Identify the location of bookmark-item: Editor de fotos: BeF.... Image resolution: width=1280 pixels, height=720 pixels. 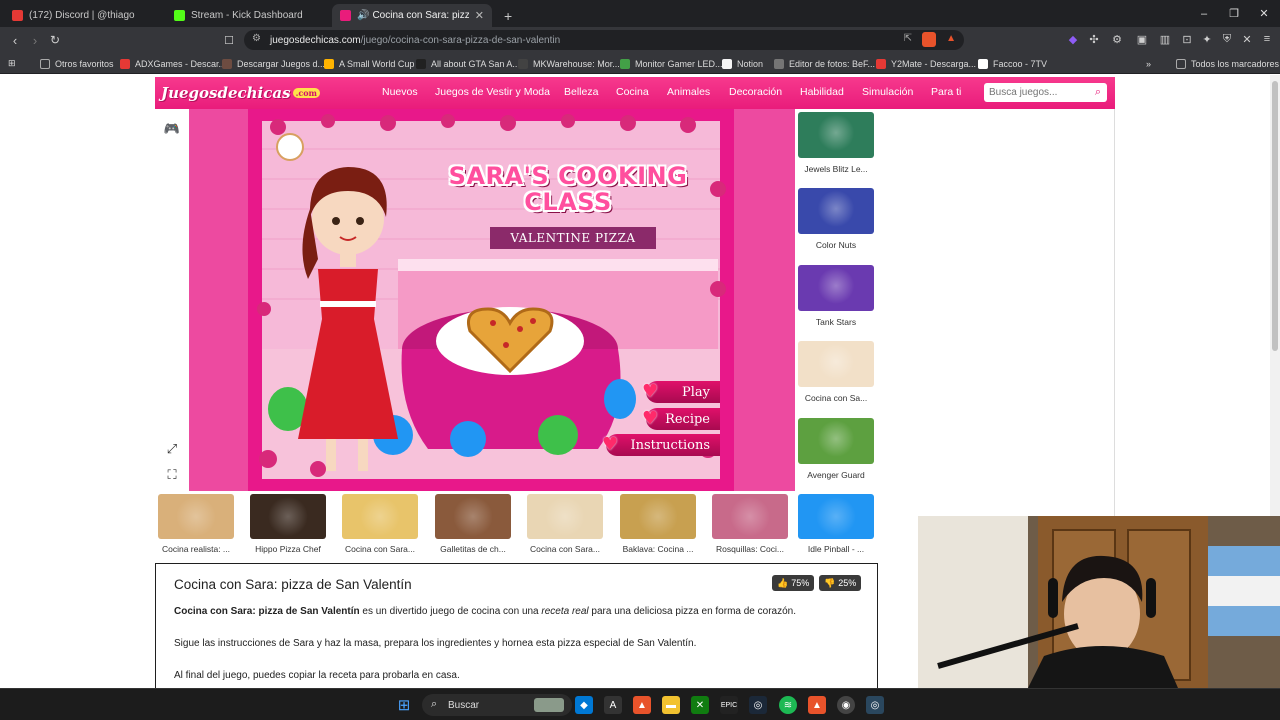
(824, 63).